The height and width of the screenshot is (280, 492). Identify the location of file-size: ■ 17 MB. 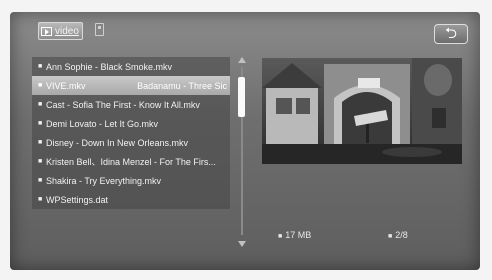
(294, 235).